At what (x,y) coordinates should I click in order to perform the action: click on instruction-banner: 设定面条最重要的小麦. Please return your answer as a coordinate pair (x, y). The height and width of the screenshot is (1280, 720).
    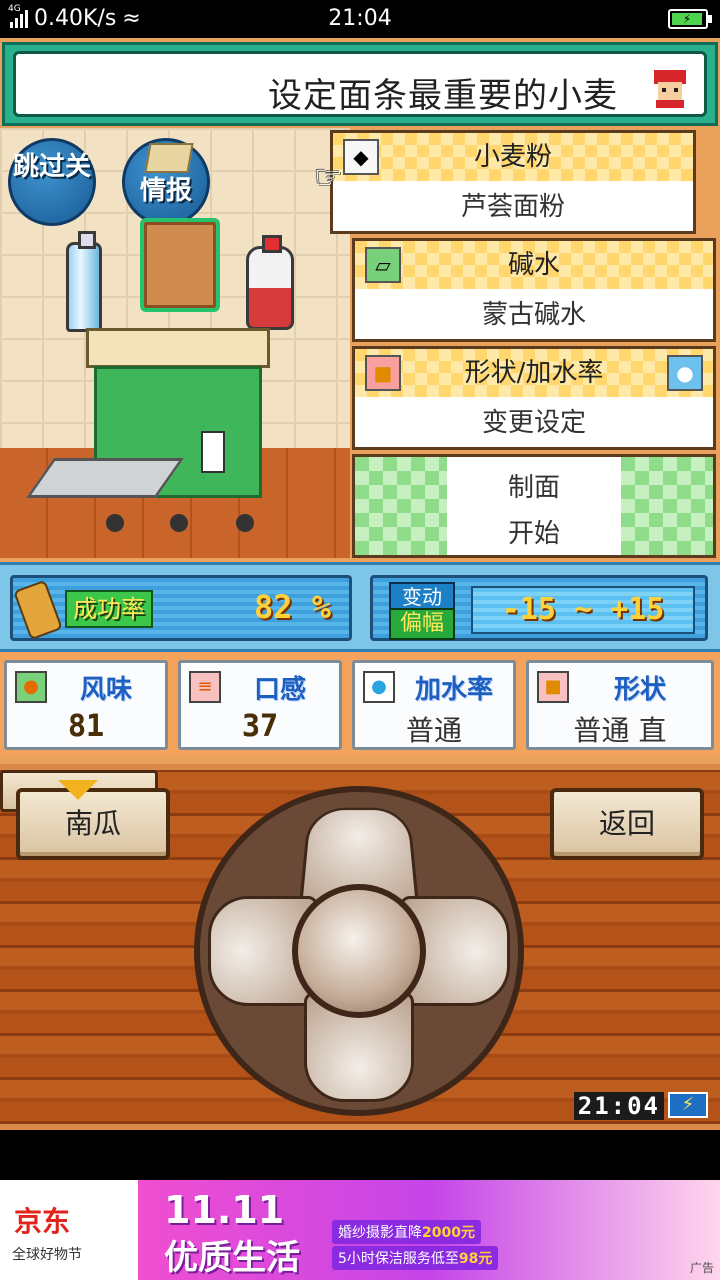
    Looking at the image, I should click on (360, 84).